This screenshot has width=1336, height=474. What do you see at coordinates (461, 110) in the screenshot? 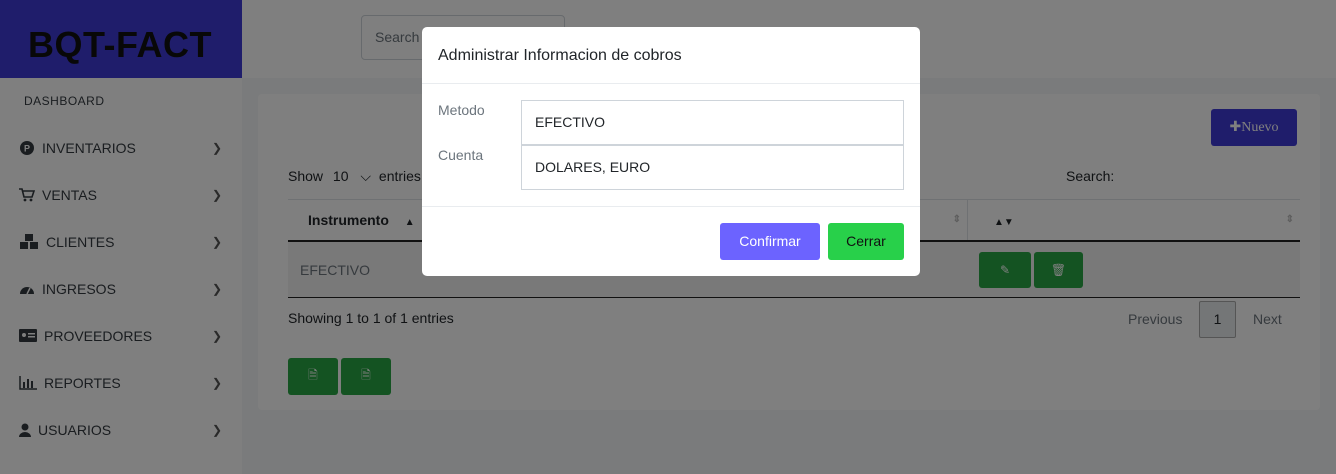
I see `metodo-label: Metodo` at bounding box center [461, 110].